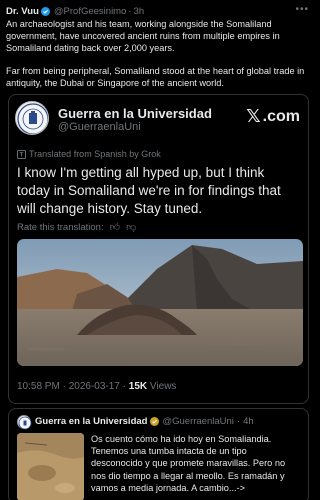 The width and height of the screenshot is (320, 500). Describe the element at coordinates (139, 11) in the screenshot. I see `post-time: 3h` at that location.